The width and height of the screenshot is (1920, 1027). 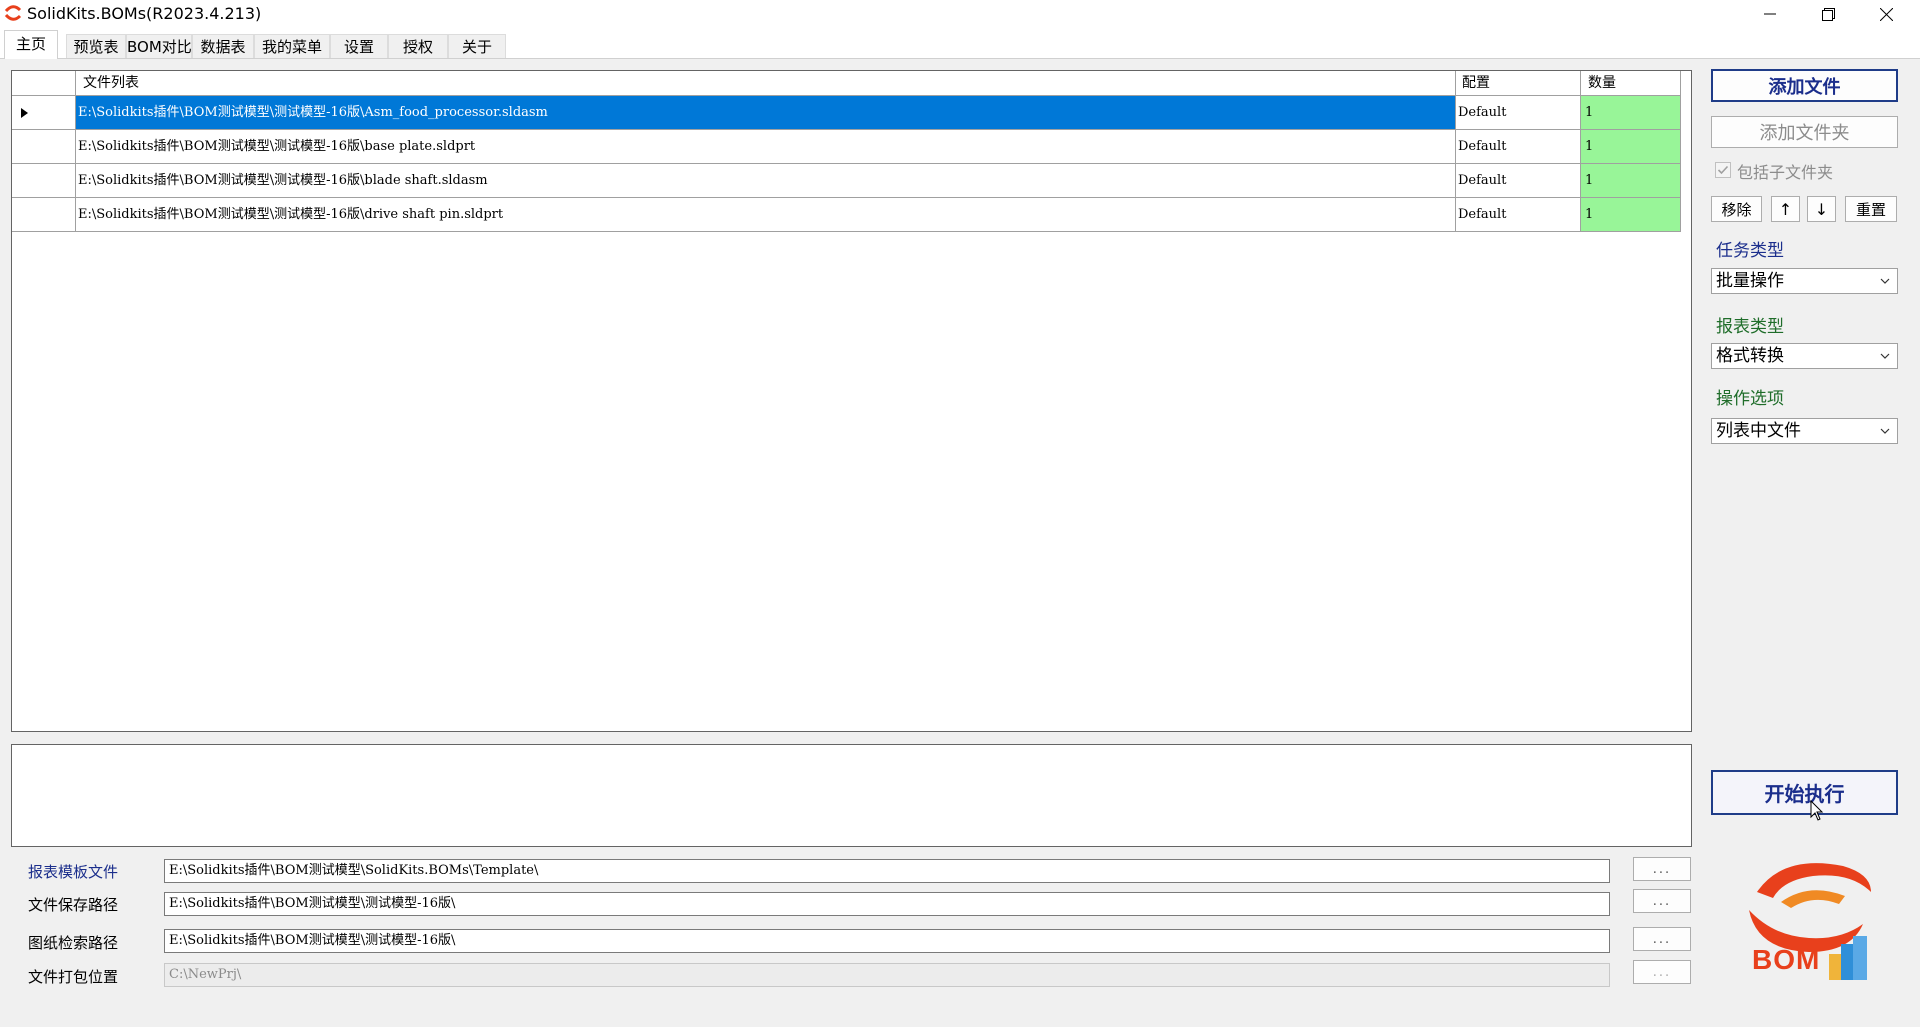 I want to click on log-output-box, so click(x=851, y=795).